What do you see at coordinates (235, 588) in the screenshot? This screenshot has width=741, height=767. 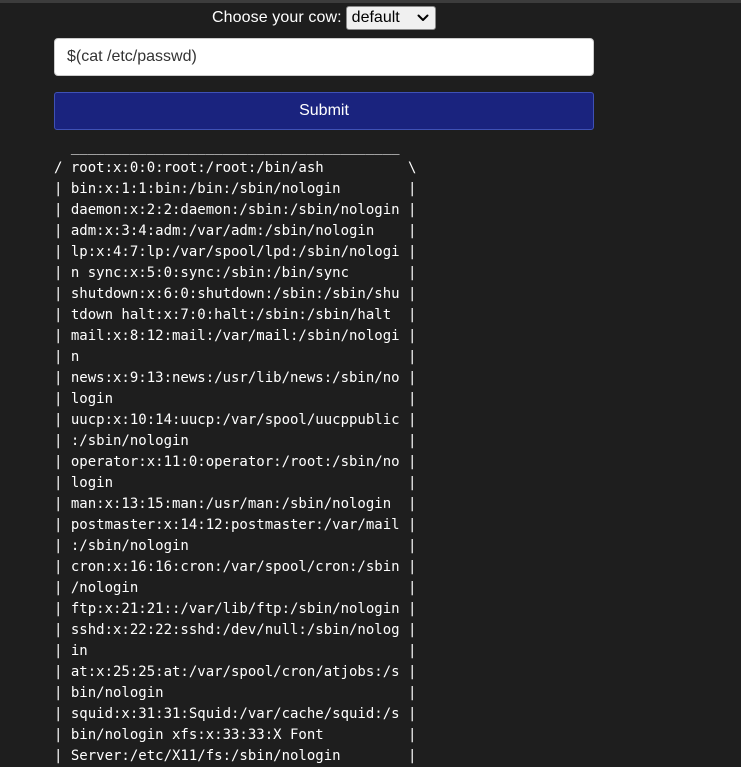 I see `output-line: | /nologin |` at bounding box center [235, 588].